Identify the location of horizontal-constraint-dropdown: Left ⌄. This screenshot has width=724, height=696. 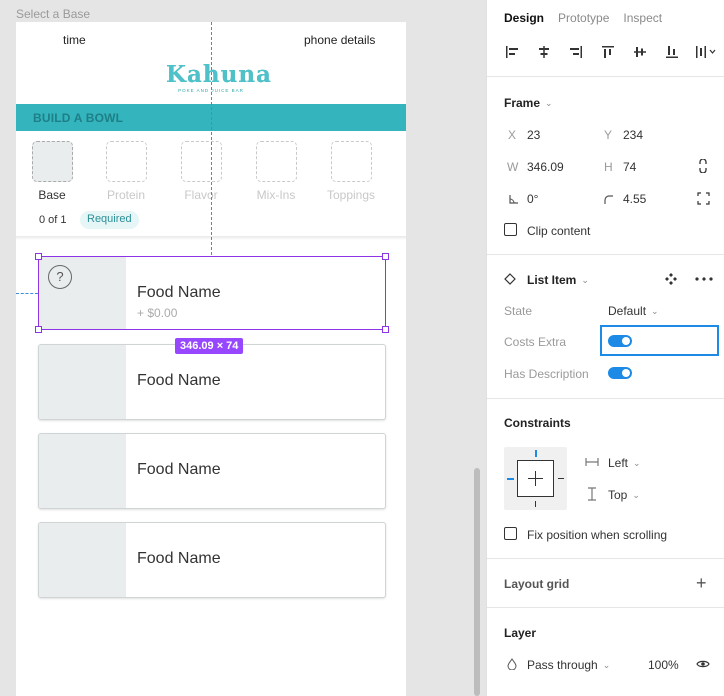
(624, 463).